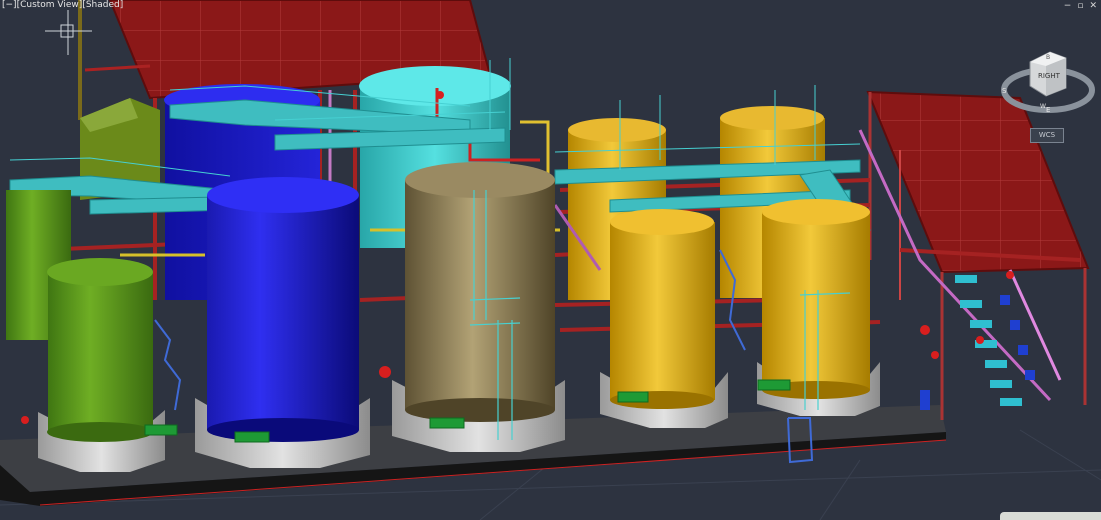 The image size is (1101, 520). What do you see at coordinates (988, 340) in the screenshot?
I see `pump-skids` at bounding box center [988, 340].